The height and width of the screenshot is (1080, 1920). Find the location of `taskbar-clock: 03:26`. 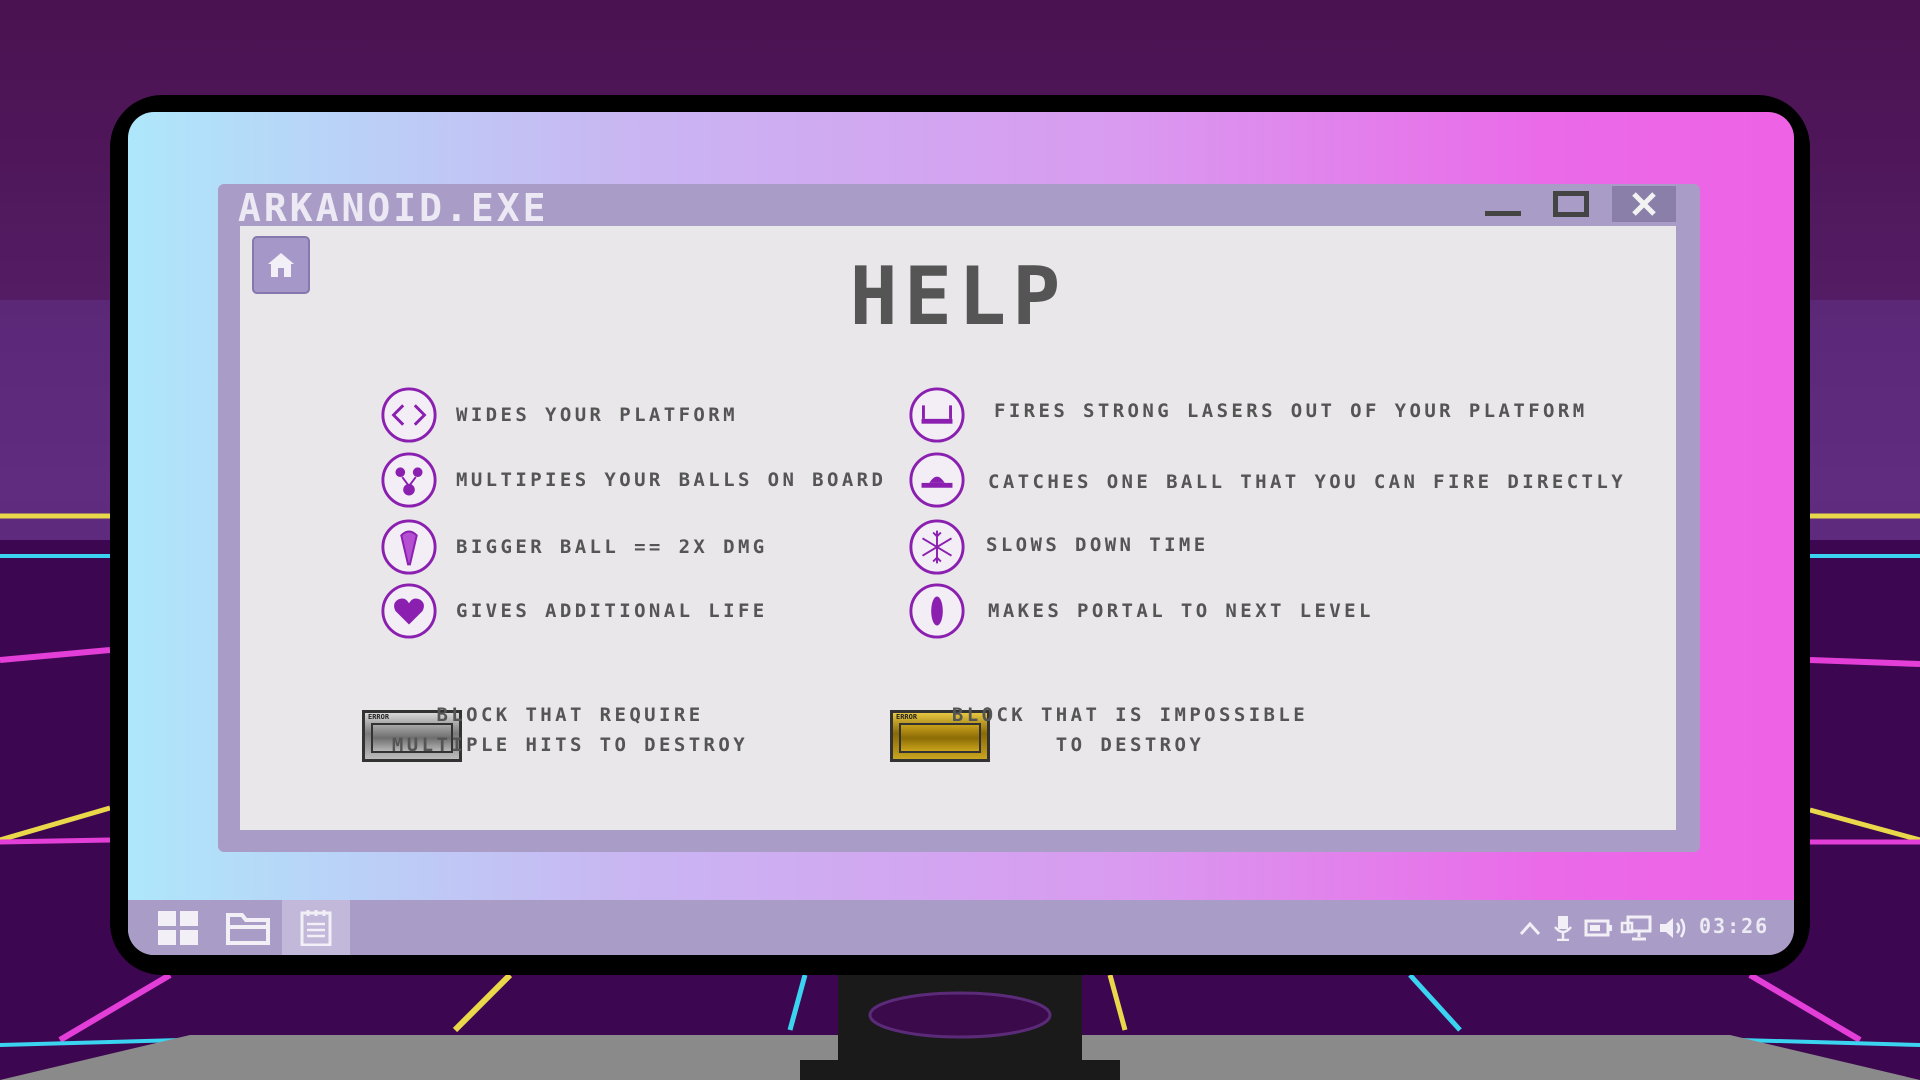

taskbar-clock: 03:26 is located at coordinates (1734, 926).